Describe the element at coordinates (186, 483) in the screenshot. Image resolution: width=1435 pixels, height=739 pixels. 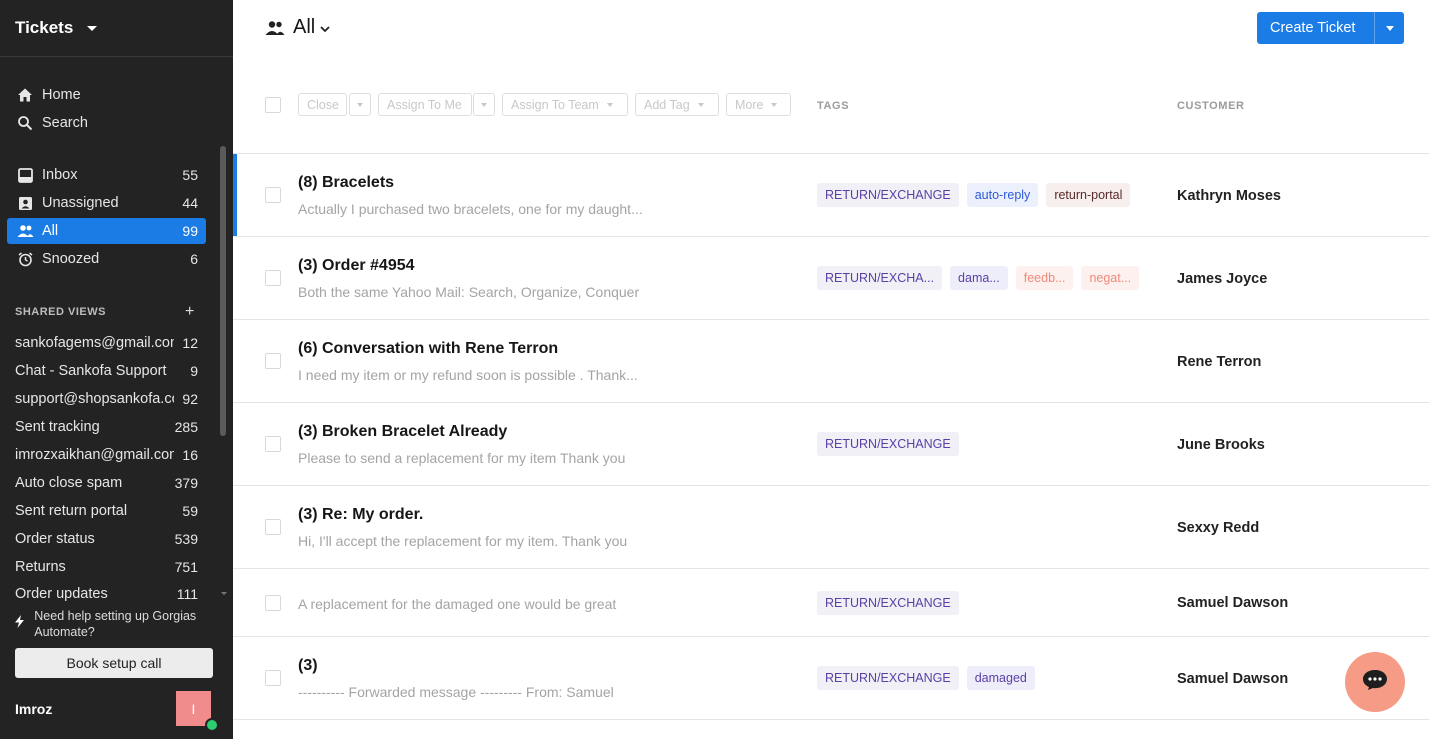
I see `shared-view-count: 379` at that location.